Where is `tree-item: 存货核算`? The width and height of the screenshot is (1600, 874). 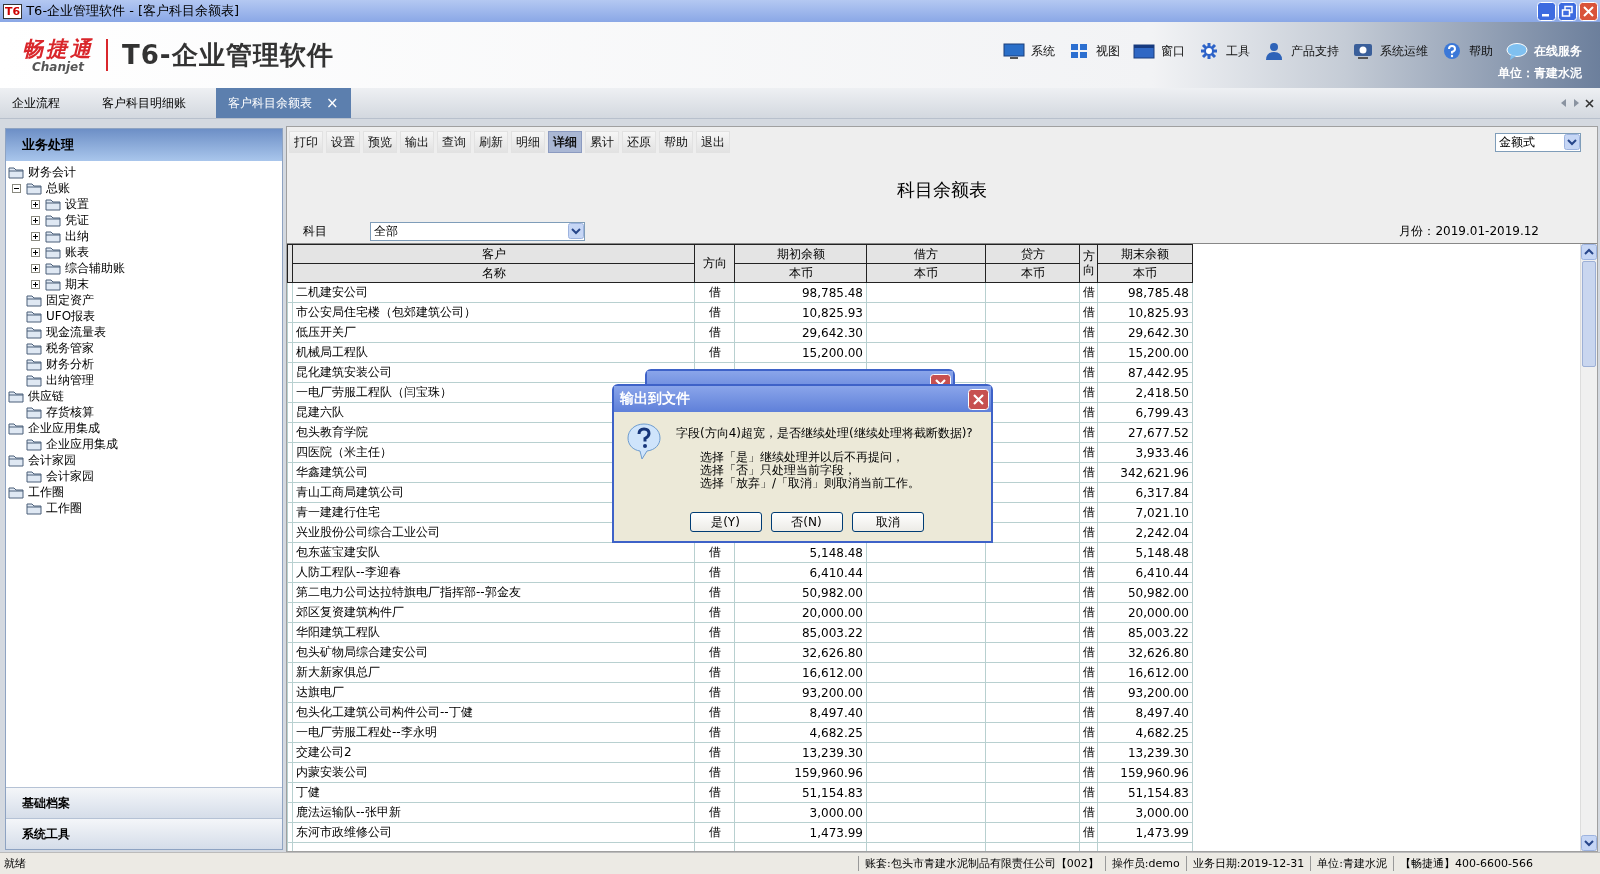
tree-item: 存货核算 is located at coordinates (144, 412).